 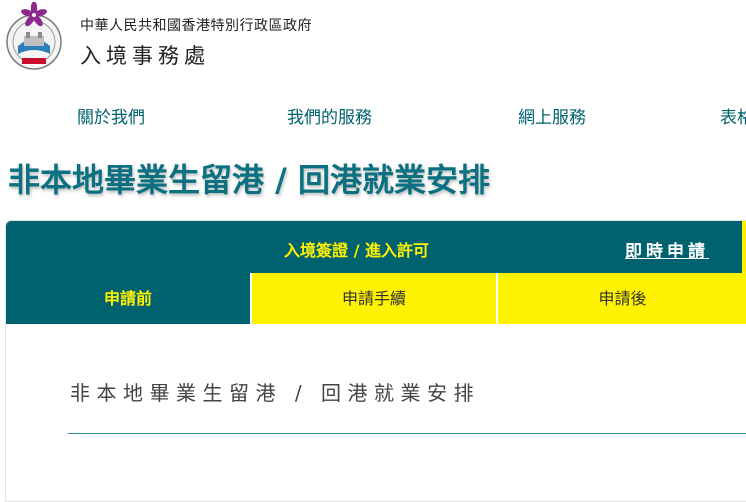 I want to click on nav-item-our-services: 我們的服務, so click(x=329, y=115).